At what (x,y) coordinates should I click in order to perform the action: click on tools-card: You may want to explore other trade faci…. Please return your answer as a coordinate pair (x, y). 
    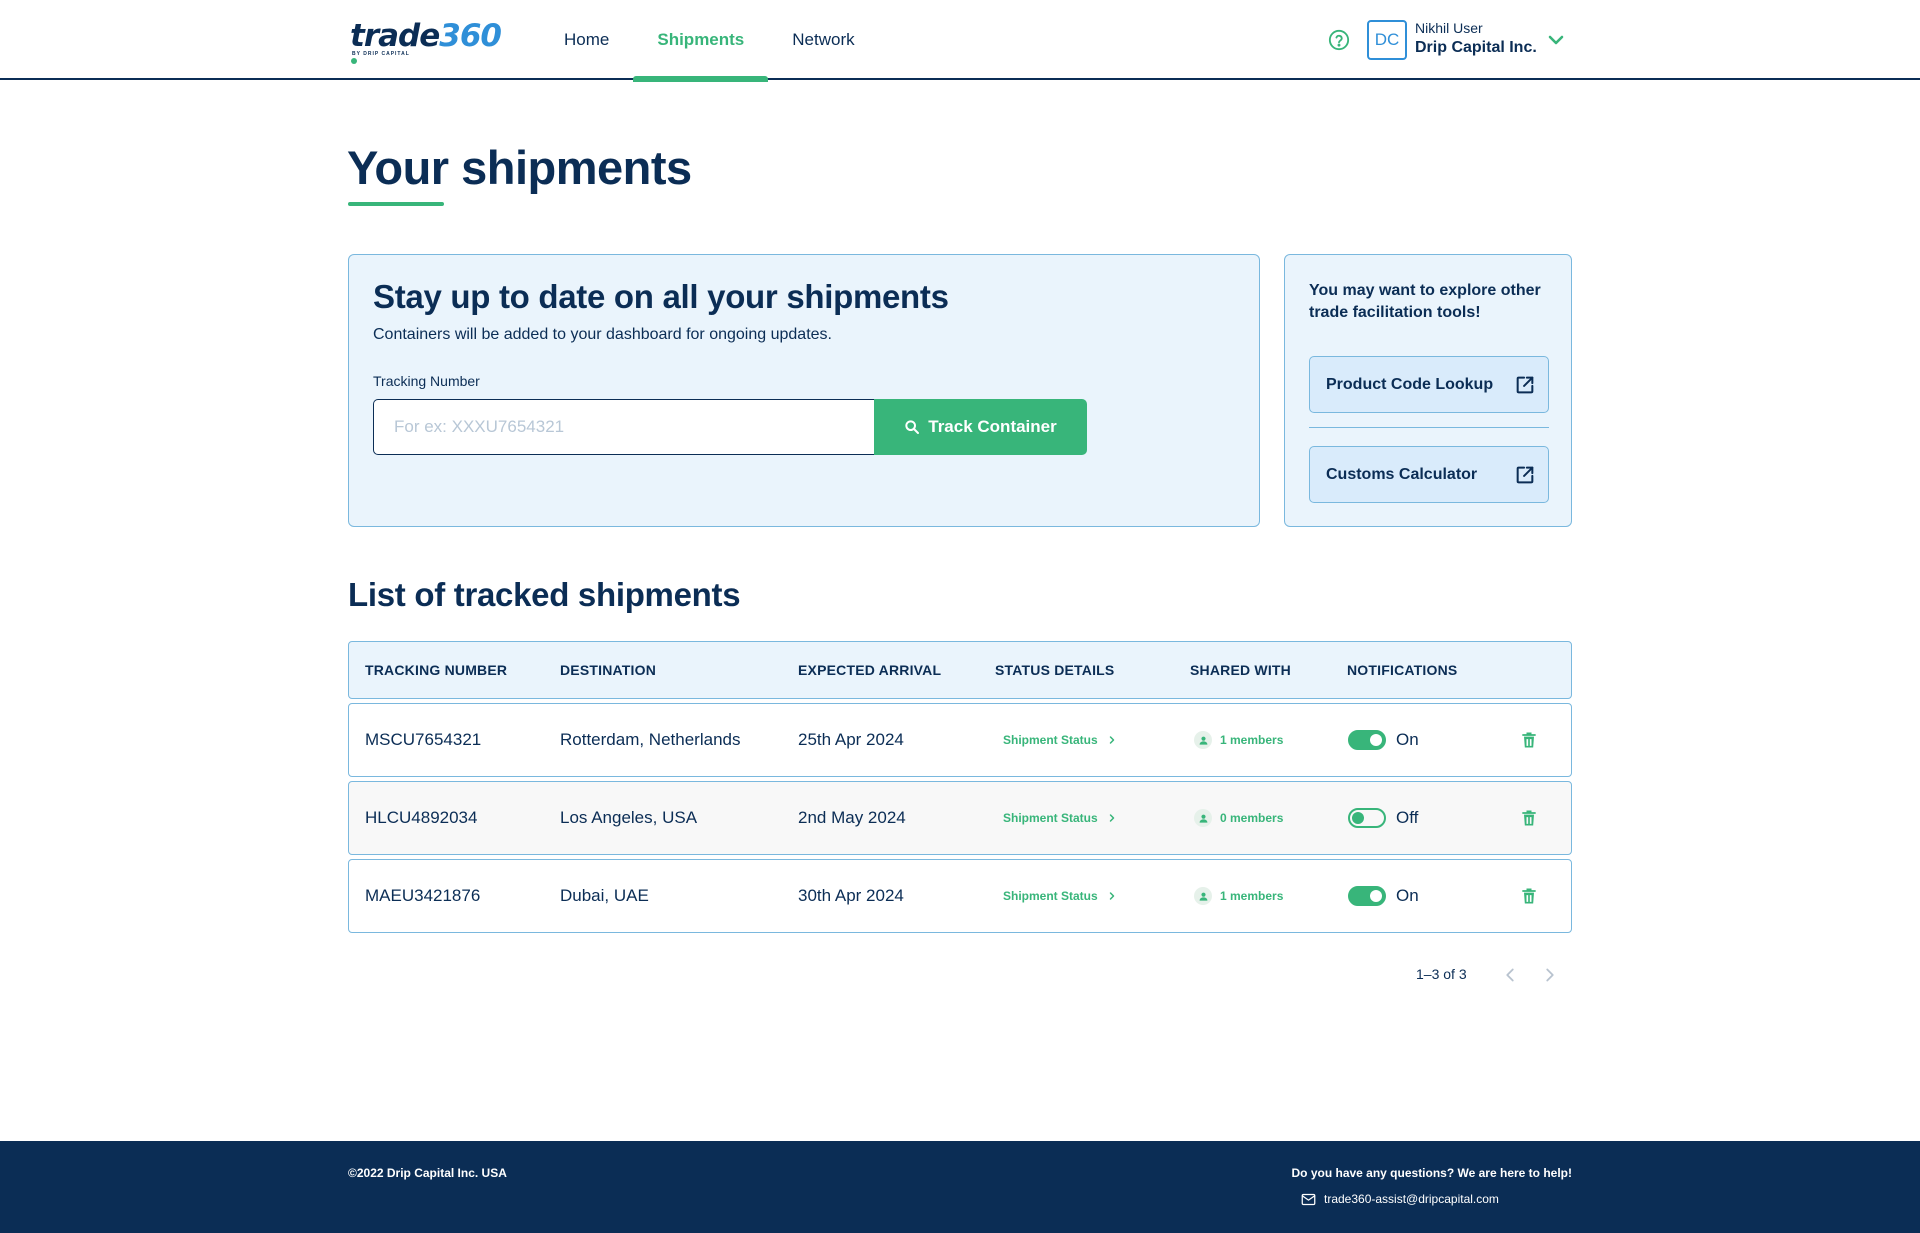
    Looking at the image, I should click on (1428, 390).